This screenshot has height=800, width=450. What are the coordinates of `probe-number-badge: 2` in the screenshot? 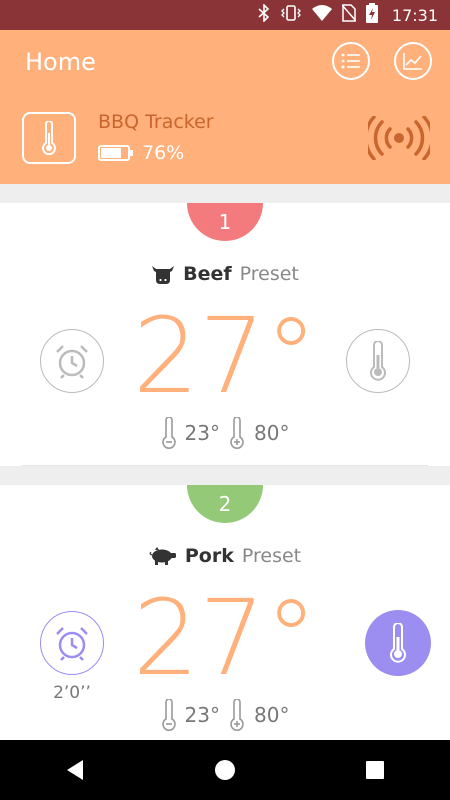 It's located at (225, 504).